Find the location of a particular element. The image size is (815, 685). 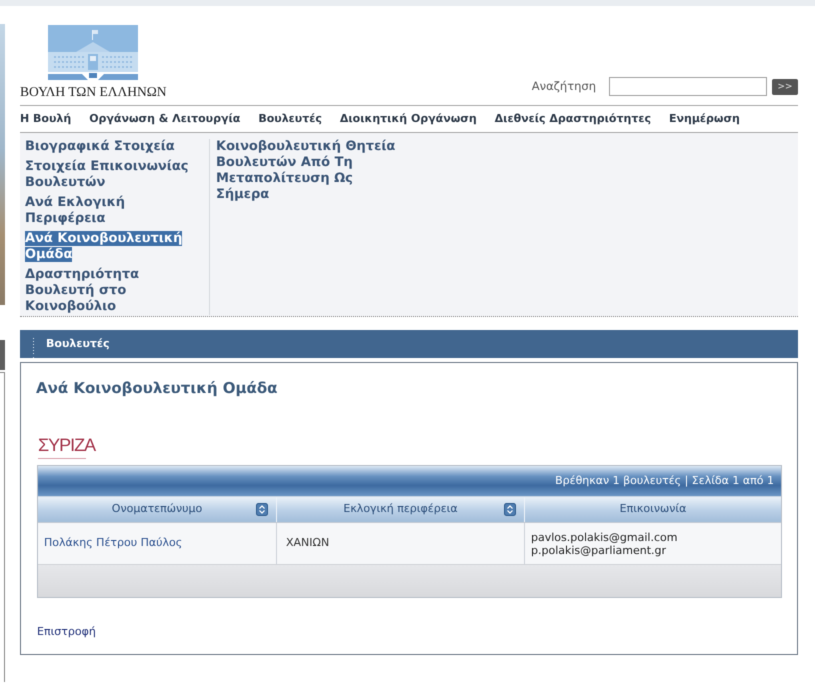

submenu-link: Ανά Εκλογική Περιφέρεια is located at coordinates (112, 211).